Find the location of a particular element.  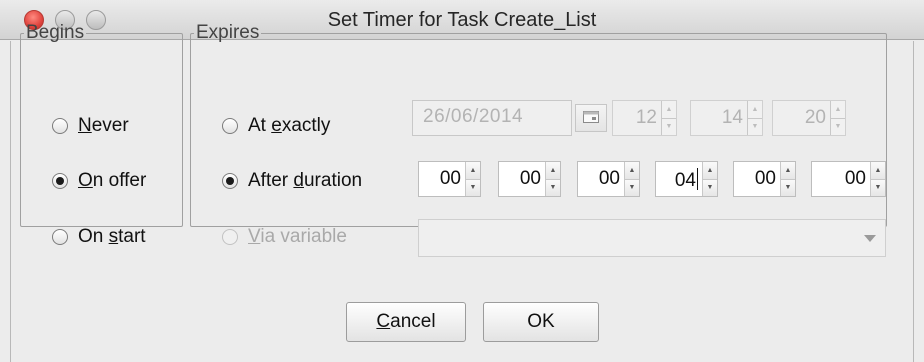

radio-on-offer is located at coordinates (60, 181).